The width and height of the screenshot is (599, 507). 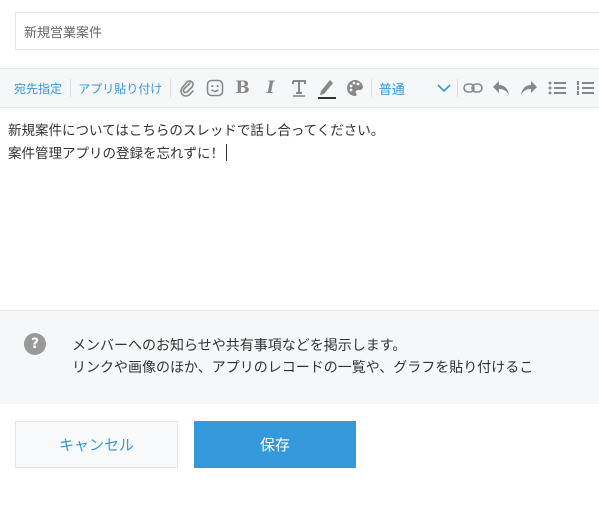 I want to click on undo-icon, so click(x=501, y=88).